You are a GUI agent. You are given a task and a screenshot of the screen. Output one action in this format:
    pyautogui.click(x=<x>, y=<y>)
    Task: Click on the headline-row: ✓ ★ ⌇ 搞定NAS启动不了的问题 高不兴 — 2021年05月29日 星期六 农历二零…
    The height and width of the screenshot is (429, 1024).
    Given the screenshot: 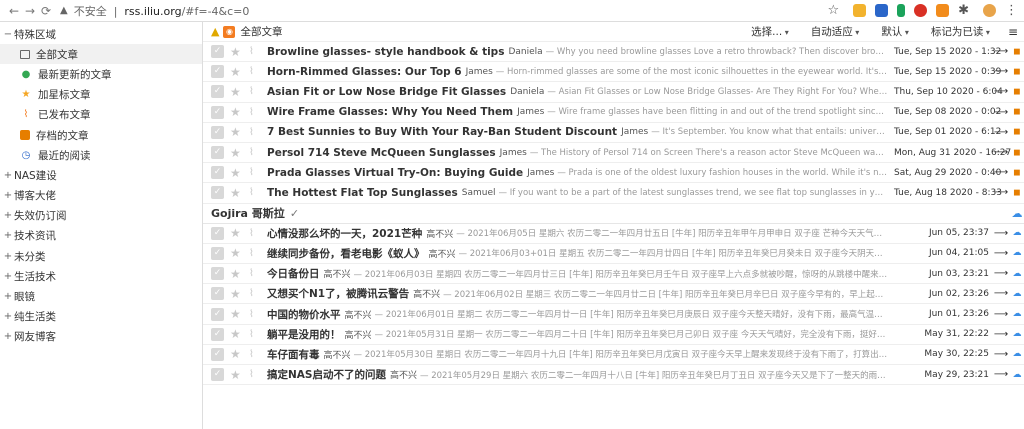 What is the action you would take?
    pyautogui.click(x=613, y=375)
    